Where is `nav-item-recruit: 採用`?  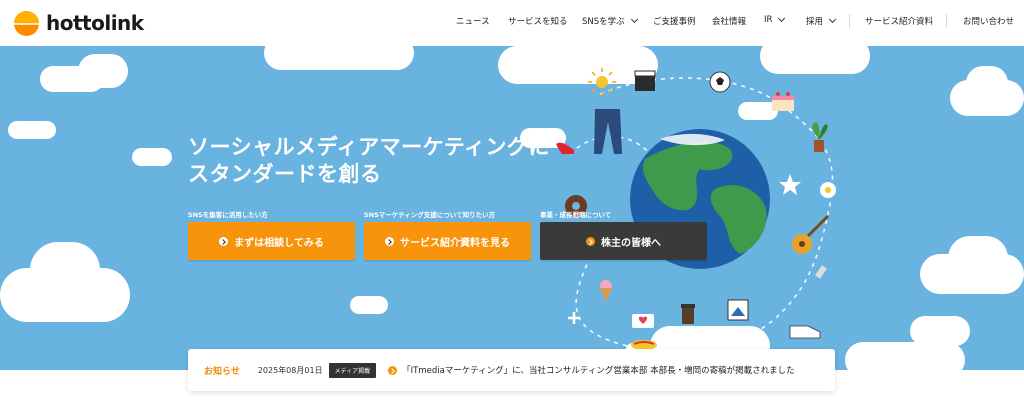 nav-item-recruit: 採用 is located at coordinates (821, 21).